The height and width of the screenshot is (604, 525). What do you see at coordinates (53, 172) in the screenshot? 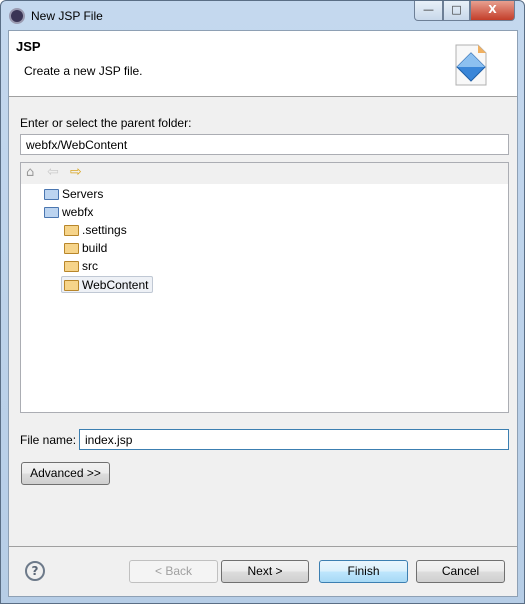
I see `back-arrow-icon: ⇦` at bounding box center [53, 172].